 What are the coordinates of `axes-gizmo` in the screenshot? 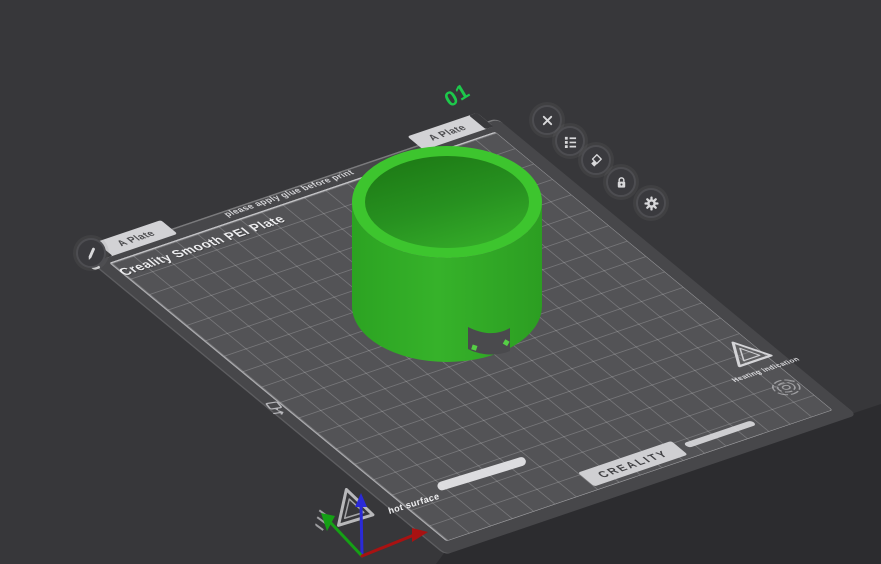 It's located at (374, 525).